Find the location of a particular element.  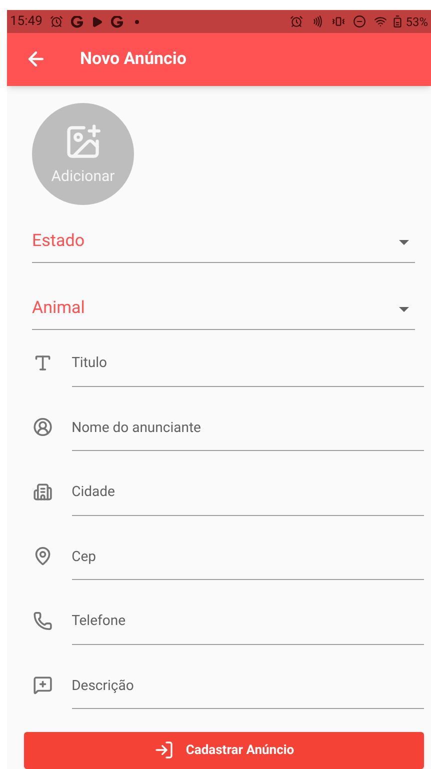

location-pin-icon is located at coordinates (43, 556).